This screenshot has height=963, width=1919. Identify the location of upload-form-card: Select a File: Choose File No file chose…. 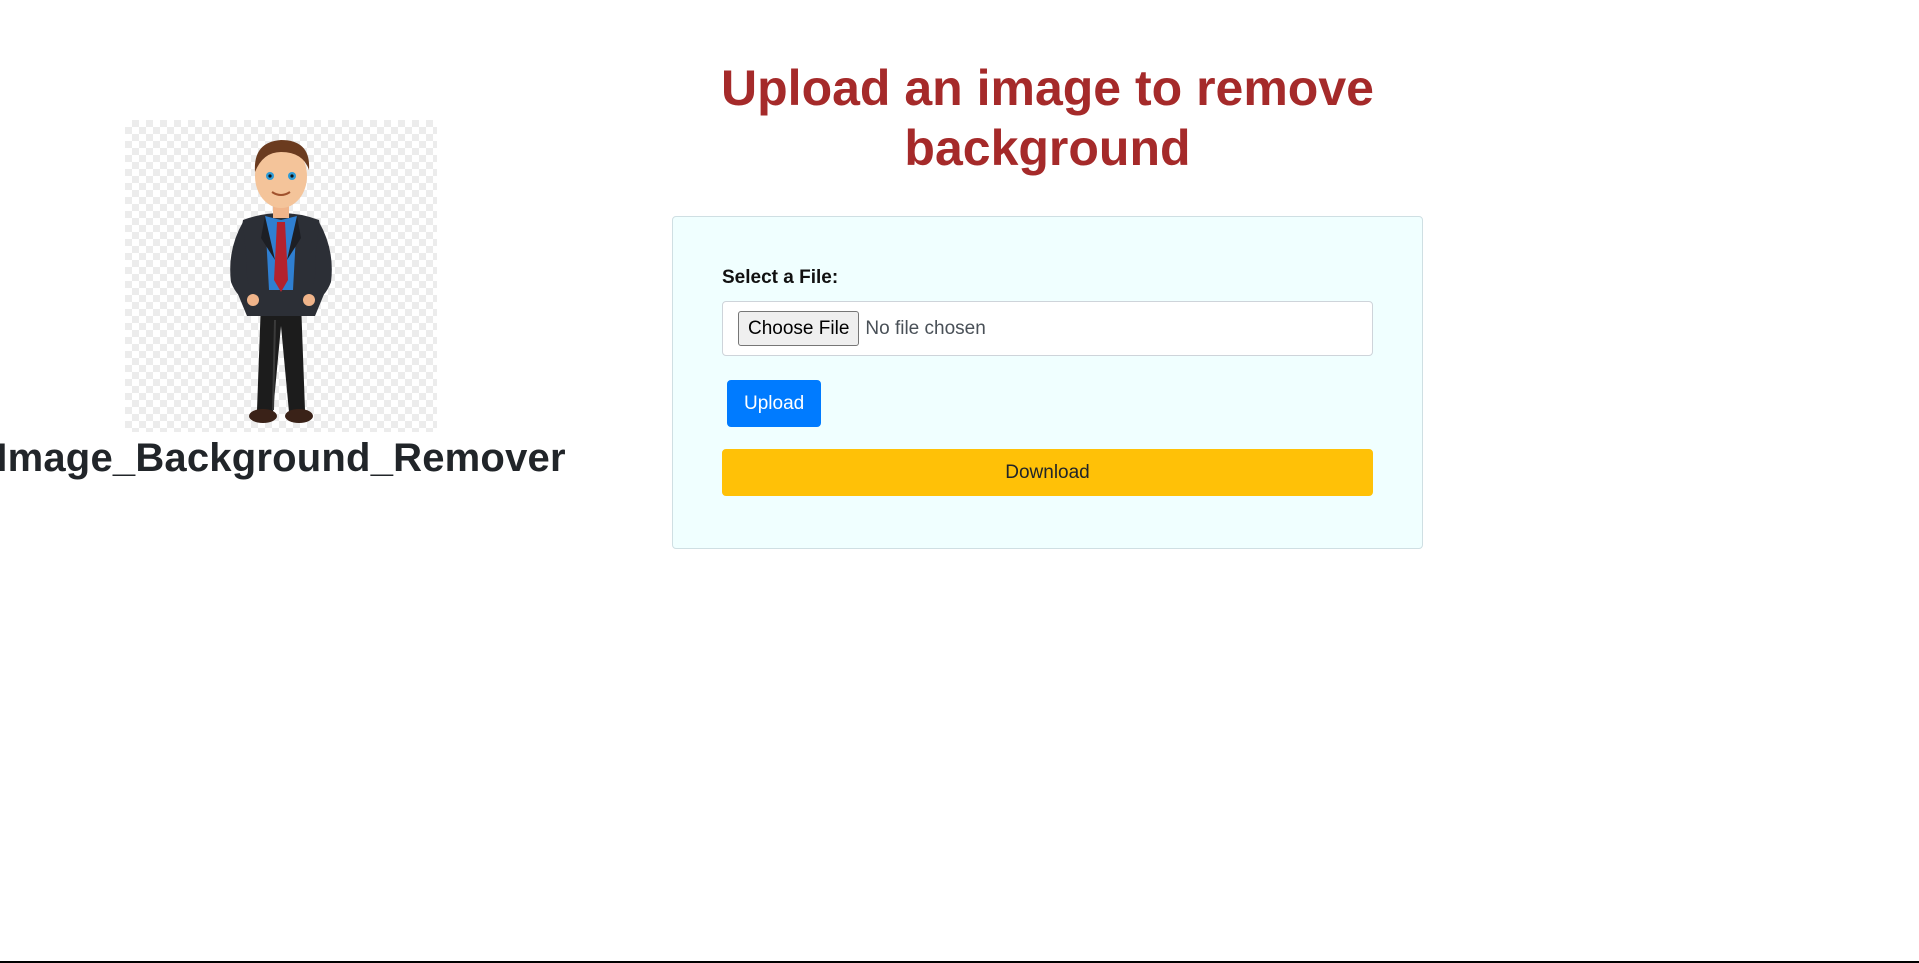
(1047, 382).